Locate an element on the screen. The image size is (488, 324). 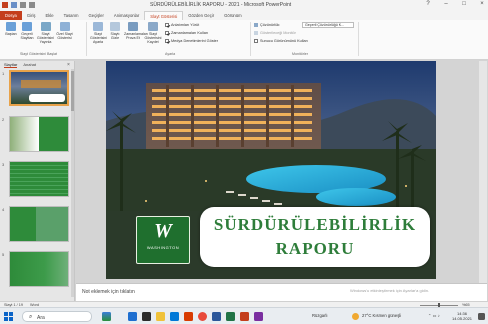
word-icon is located at coordinates (216, 316).